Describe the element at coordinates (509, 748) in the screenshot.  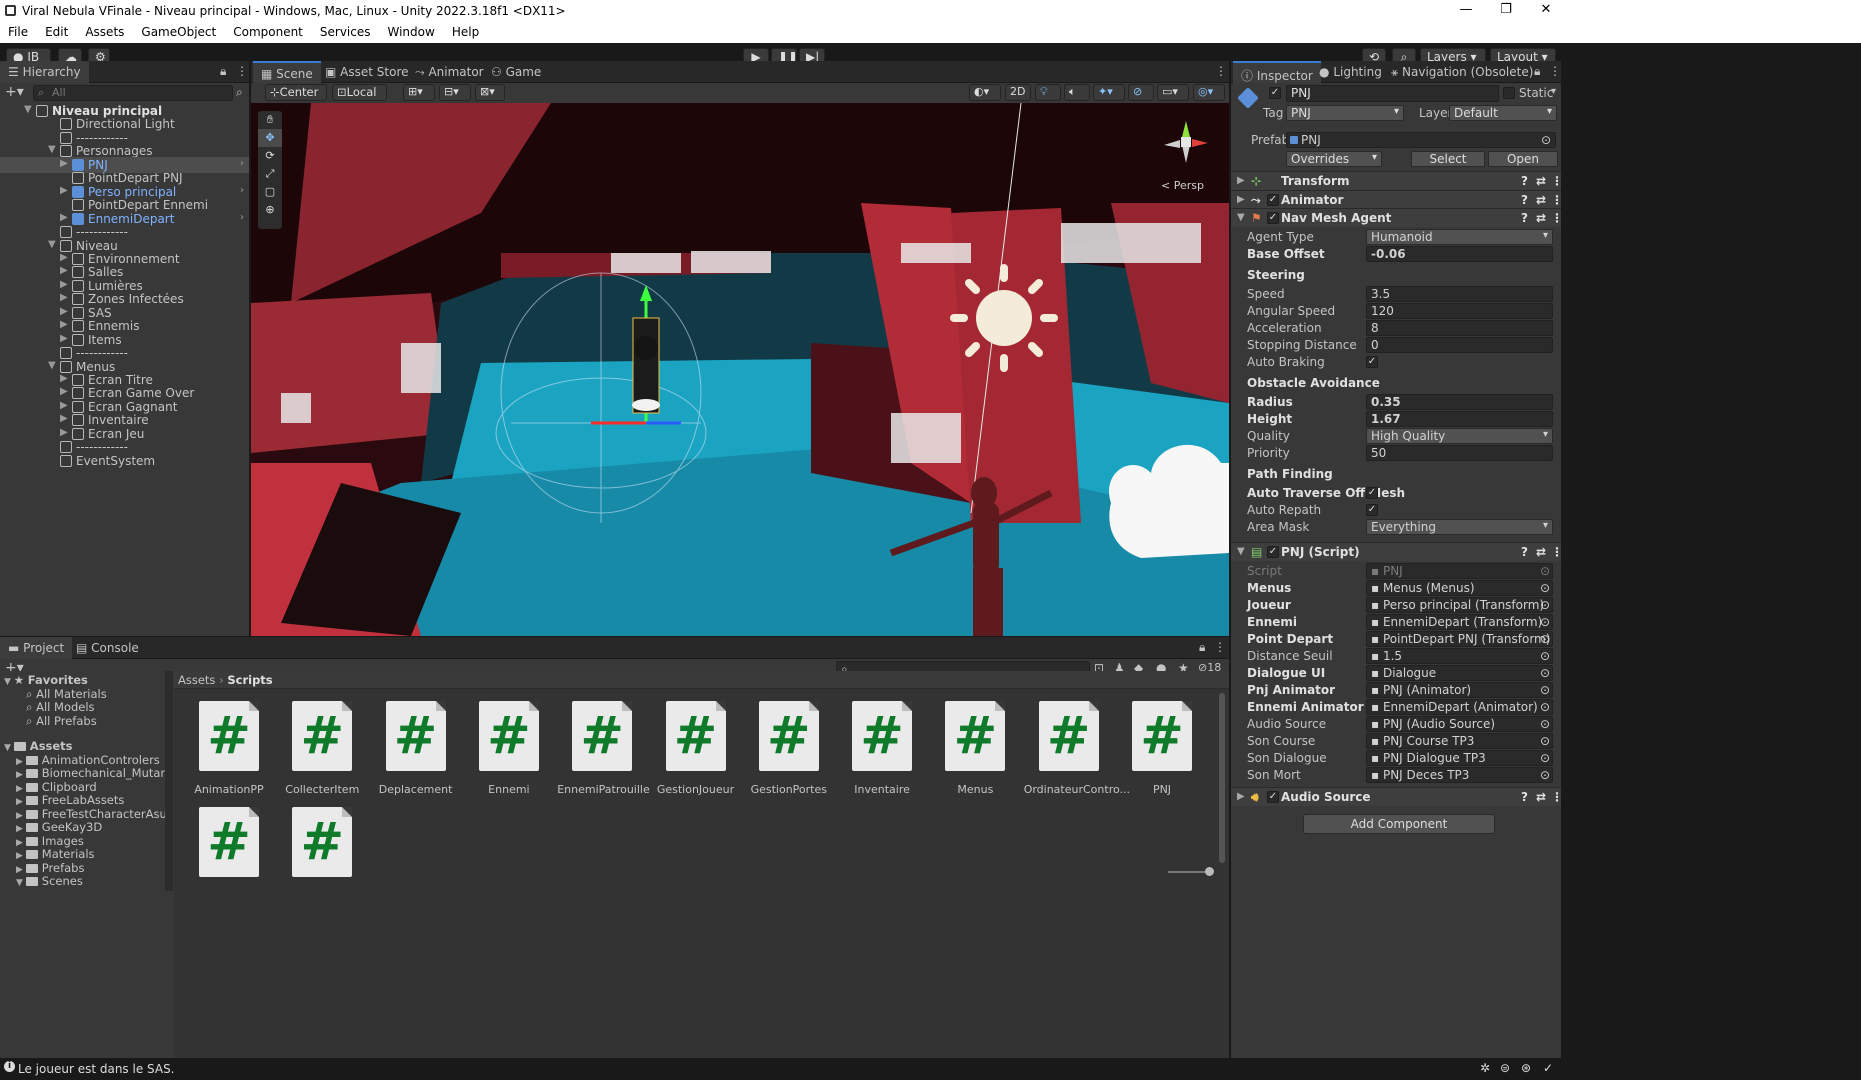
I see `script-asset: # Ennemi` at that location.